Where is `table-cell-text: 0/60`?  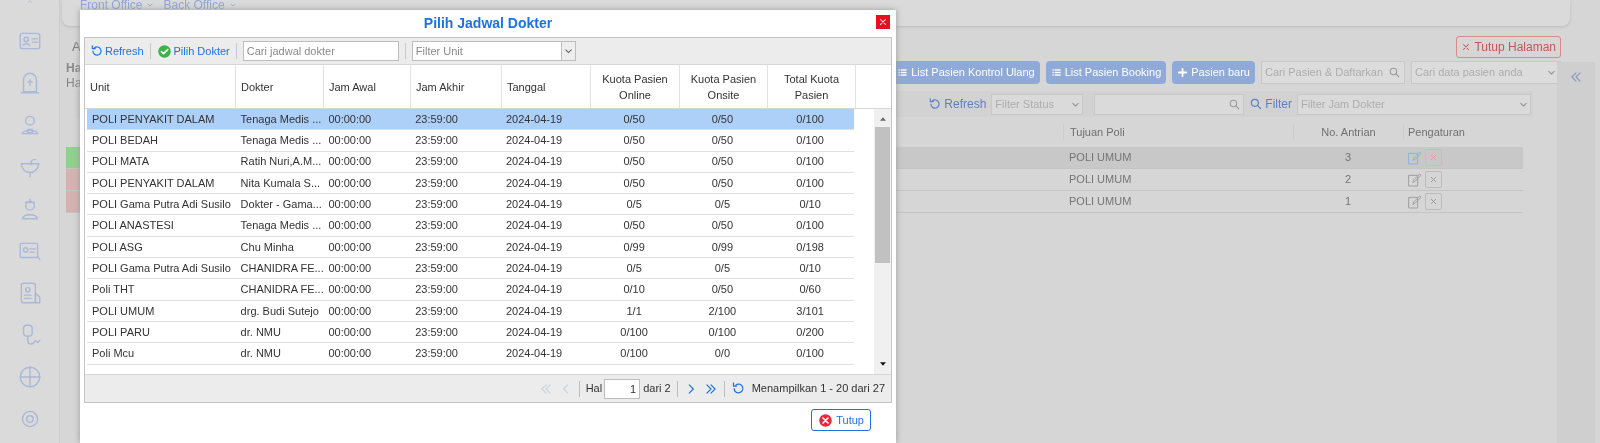
table-cell-text: 0/60 is located at coordinates (810, 290).